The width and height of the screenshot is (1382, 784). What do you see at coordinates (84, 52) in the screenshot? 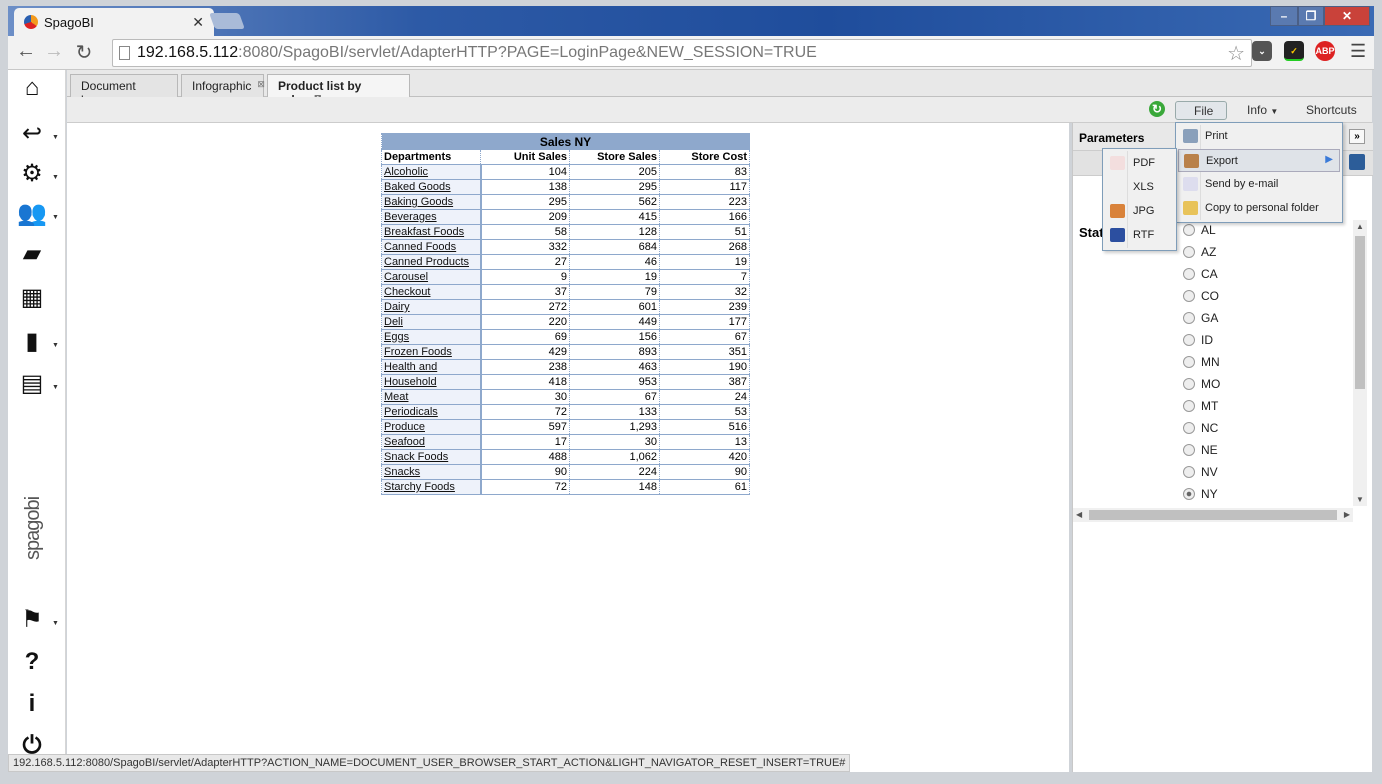
I see `reload-icon: ↻` at bounding box center [84, 52].